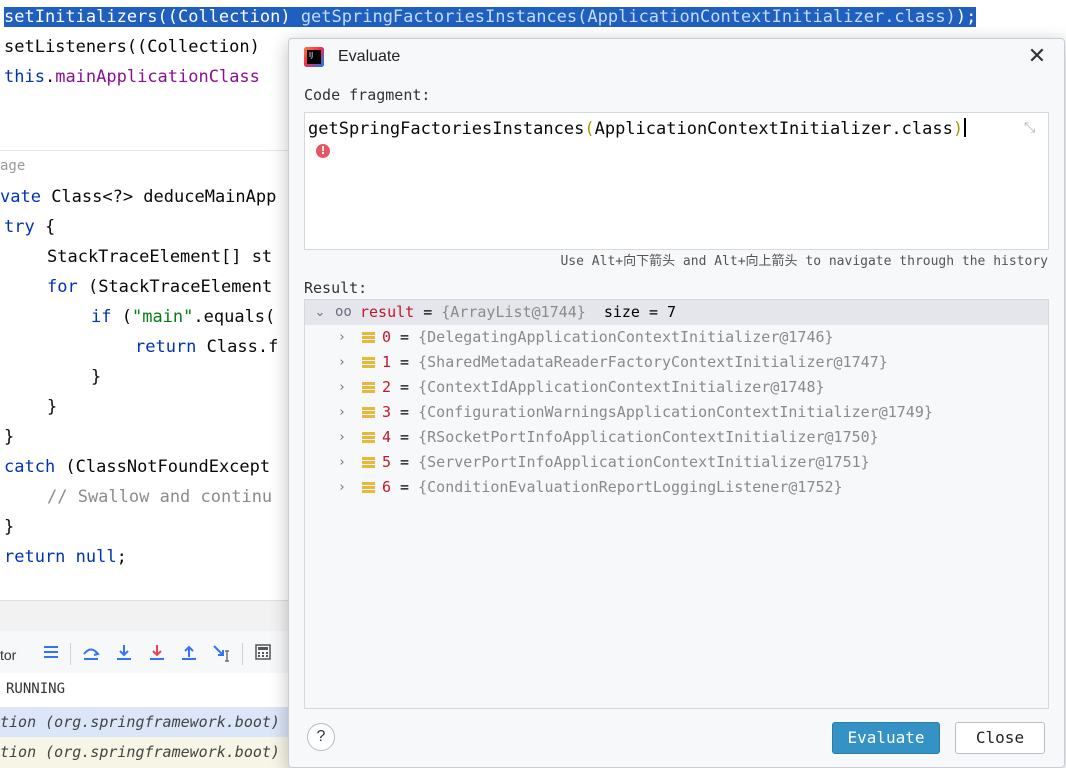 The image size is (1066, 768). Describe the element at coordinates (132, 77) in the screenshot. I see `code-line: this.mainApplicationClass` at that location.